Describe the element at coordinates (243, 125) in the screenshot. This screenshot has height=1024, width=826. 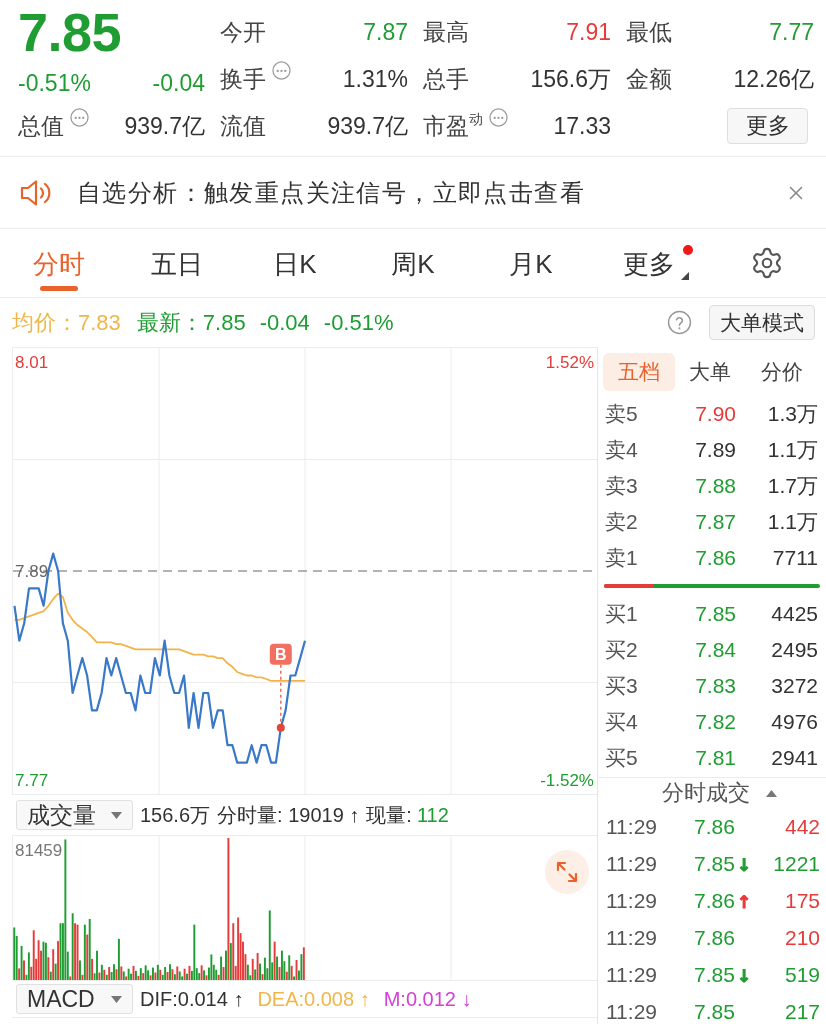
I see `stat-label: 流值` at that location.